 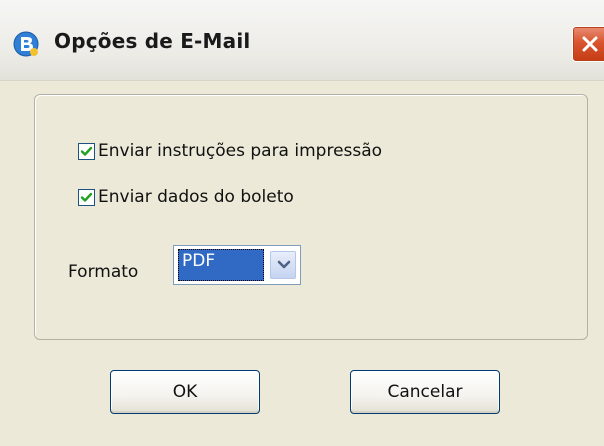 What do you see at coordinates (185, 392) in the screenshot?
I see `ok-button: OK` at bounding box center [185, 392].